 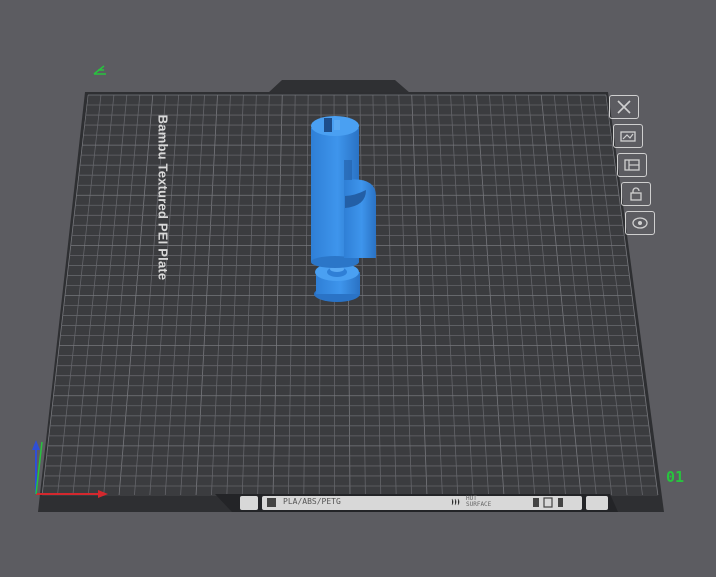 I want to click on close-plate-button, so click(x=624, y=107).